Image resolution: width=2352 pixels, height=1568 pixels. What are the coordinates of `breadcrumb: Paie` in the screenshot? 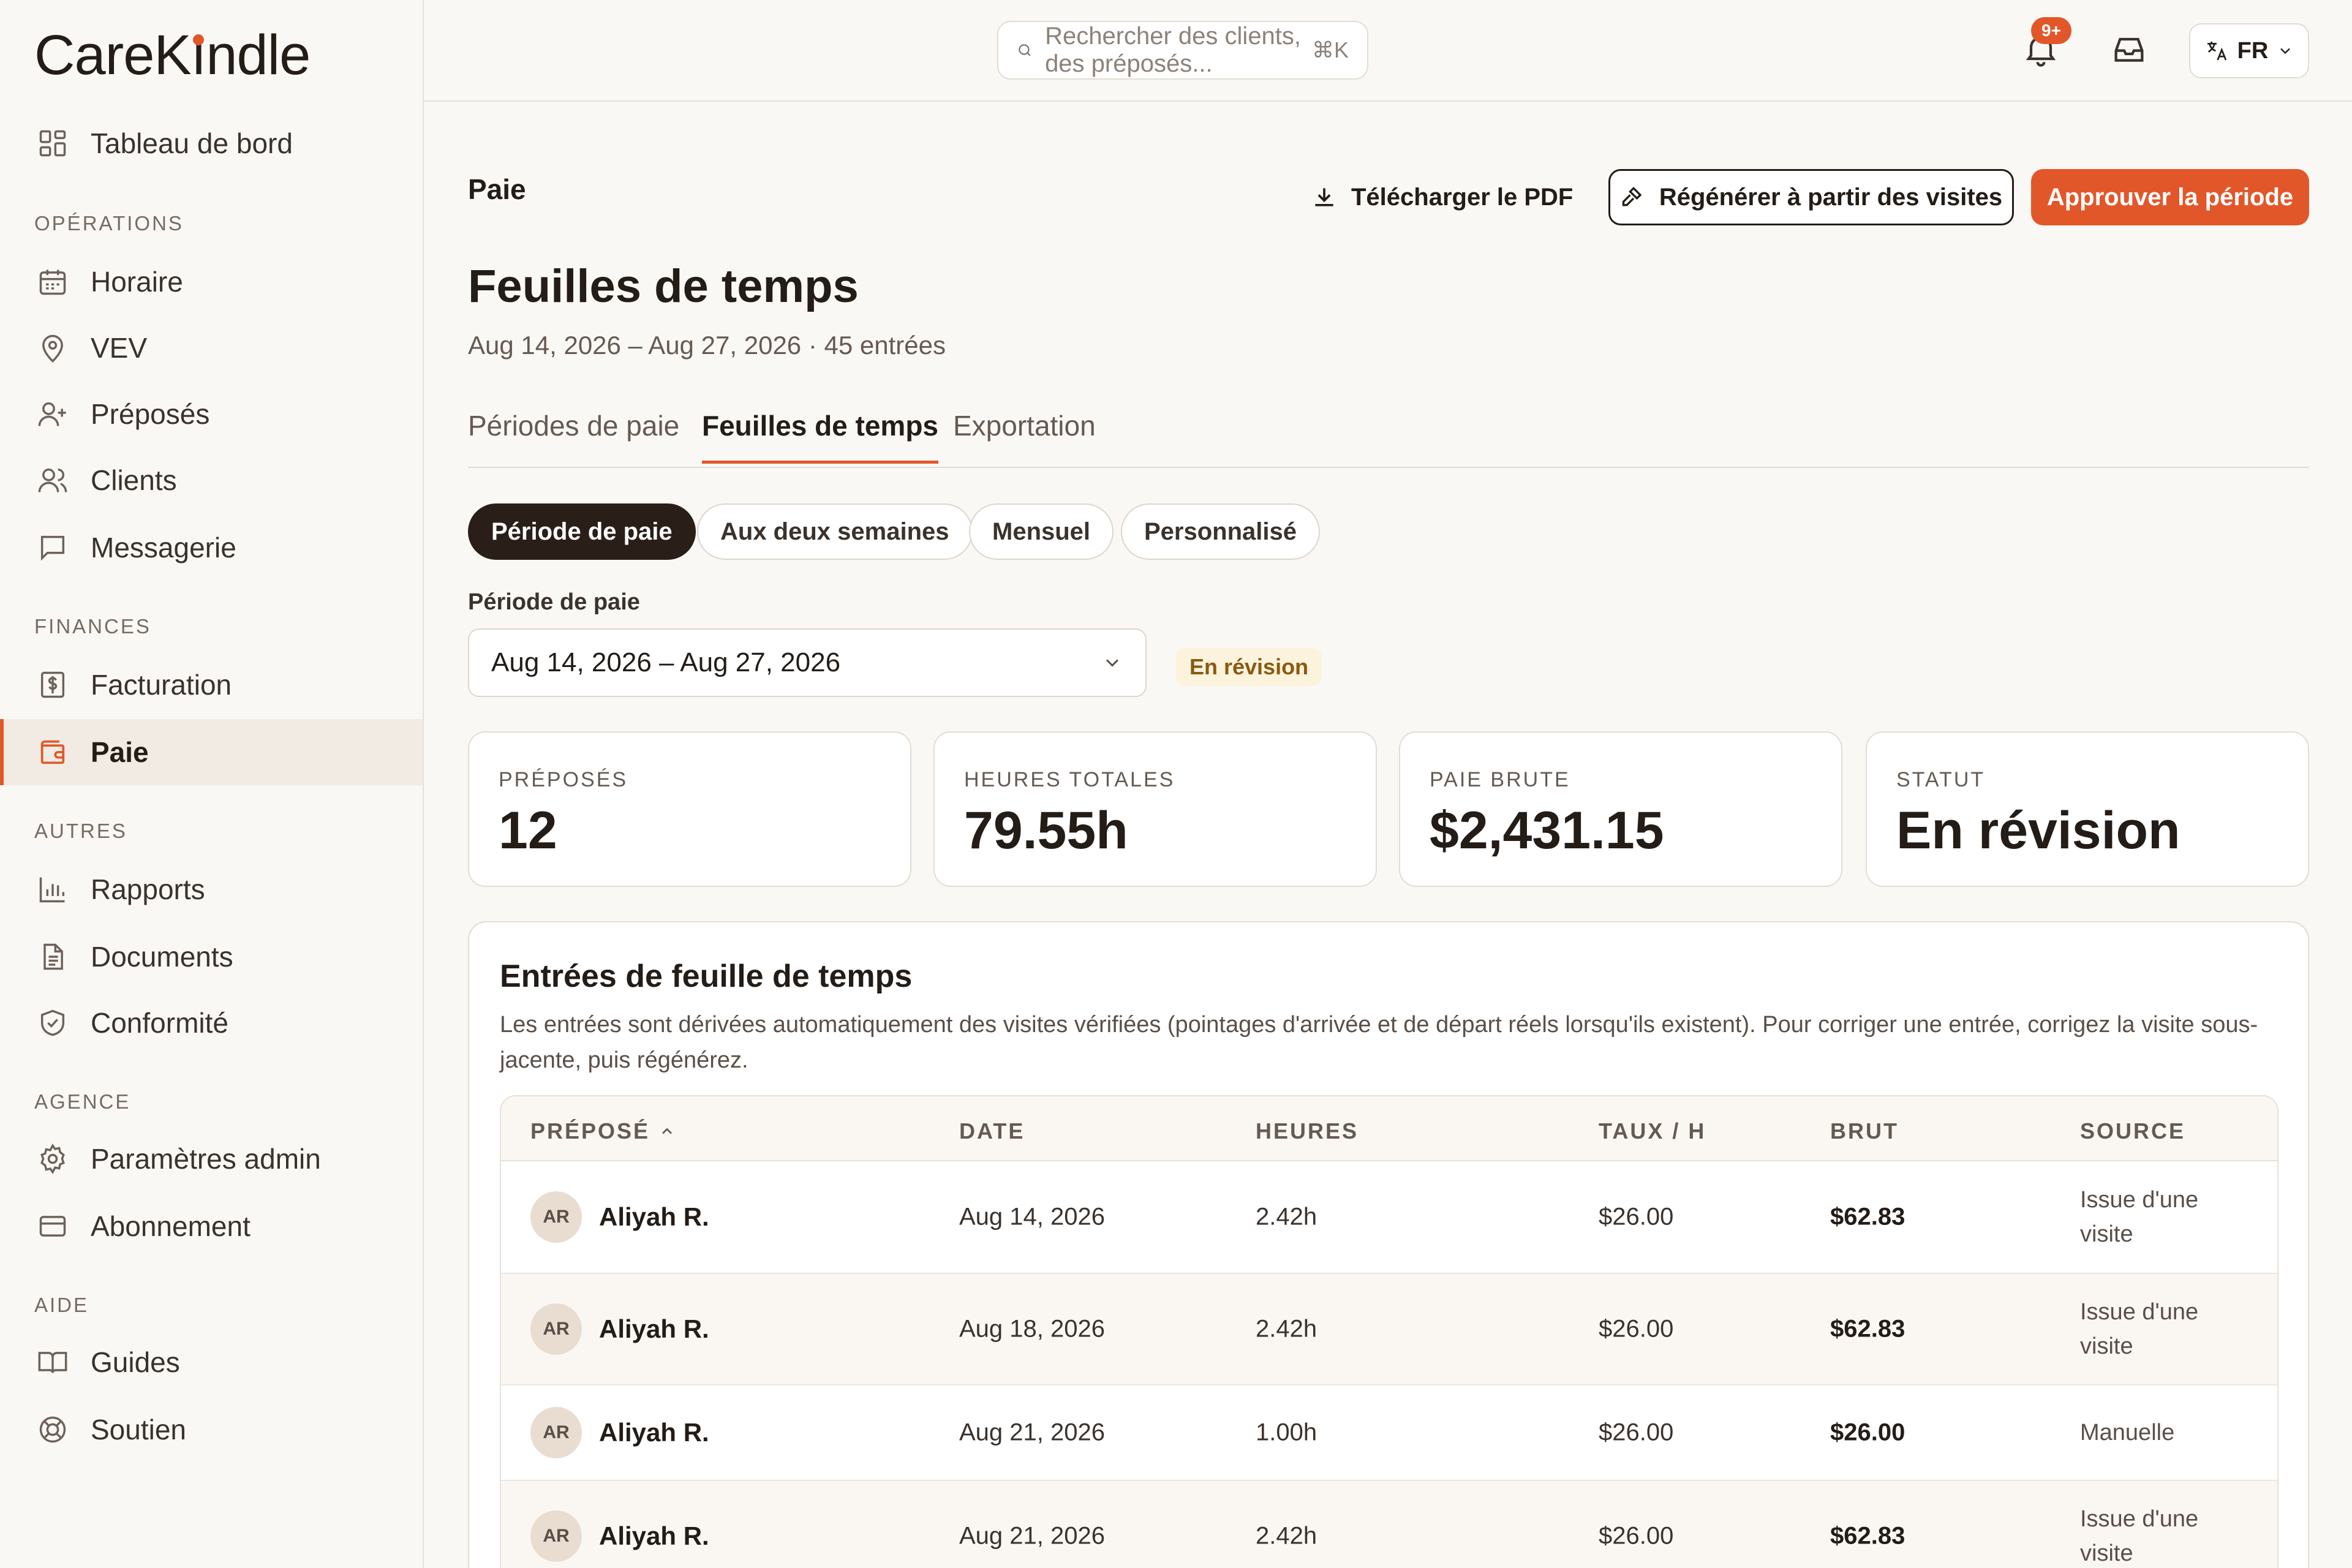 It's located at (497, 190).